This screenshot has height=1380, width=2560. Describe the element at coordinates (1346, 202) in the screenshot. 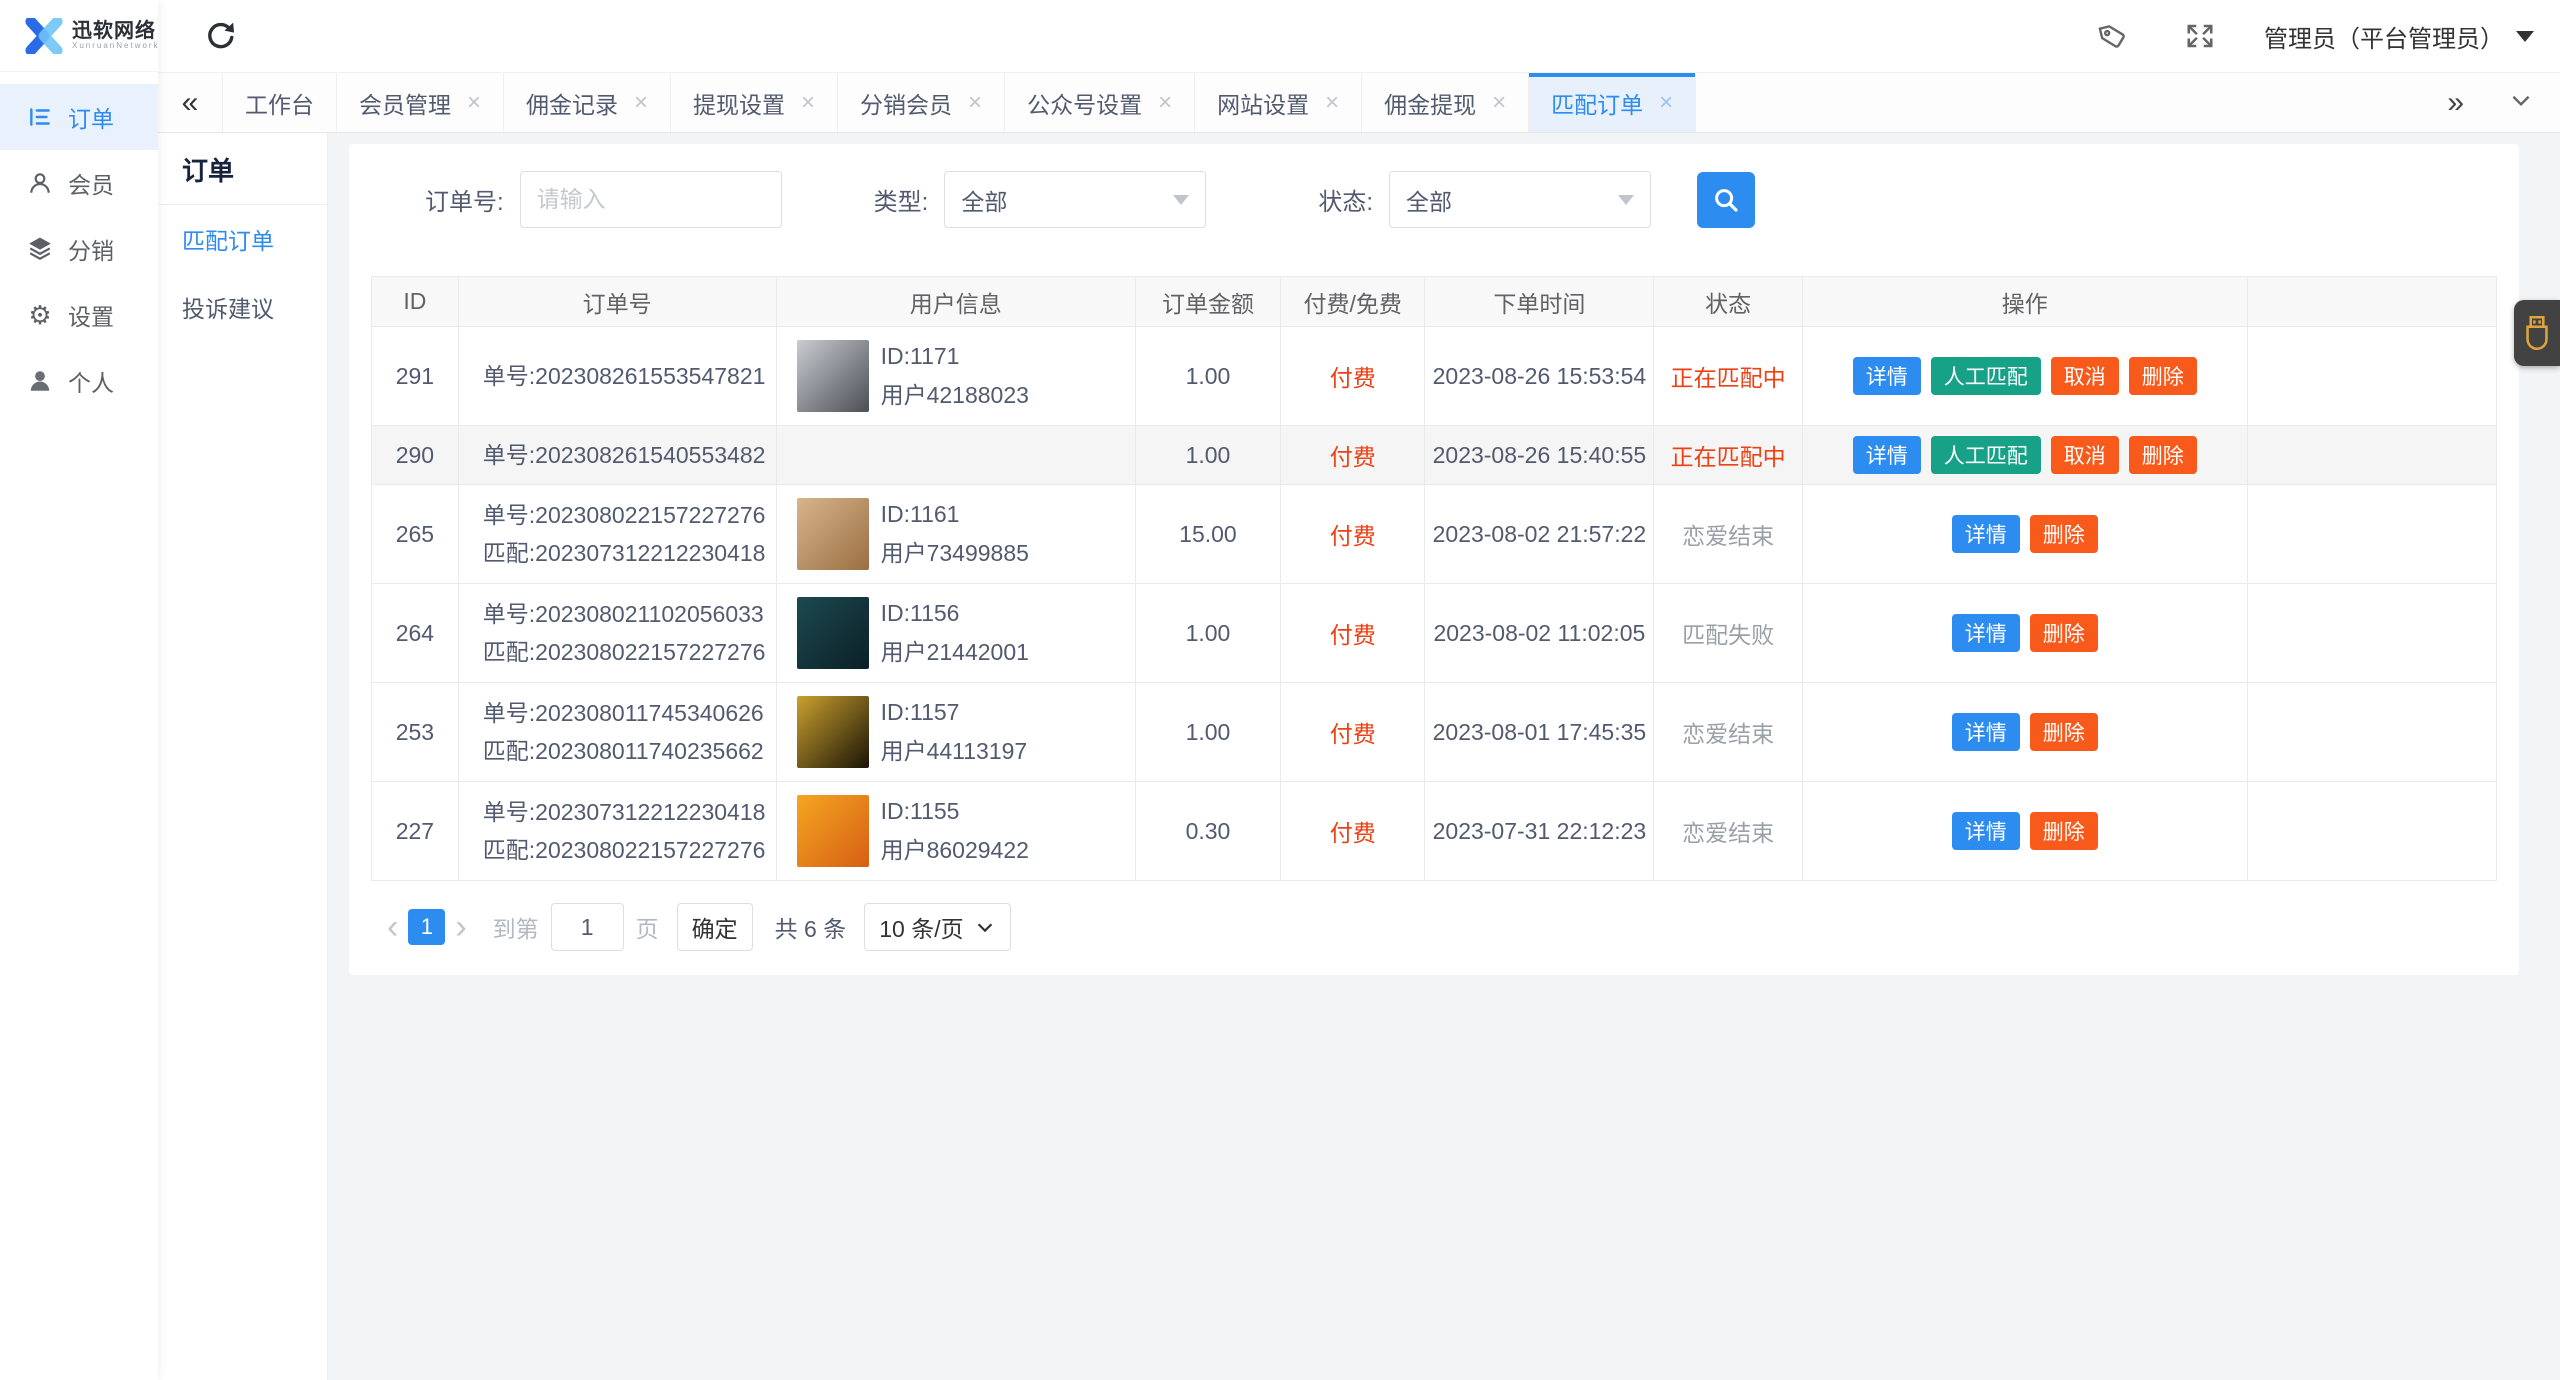

I see `status-label: 状态:` at that location.